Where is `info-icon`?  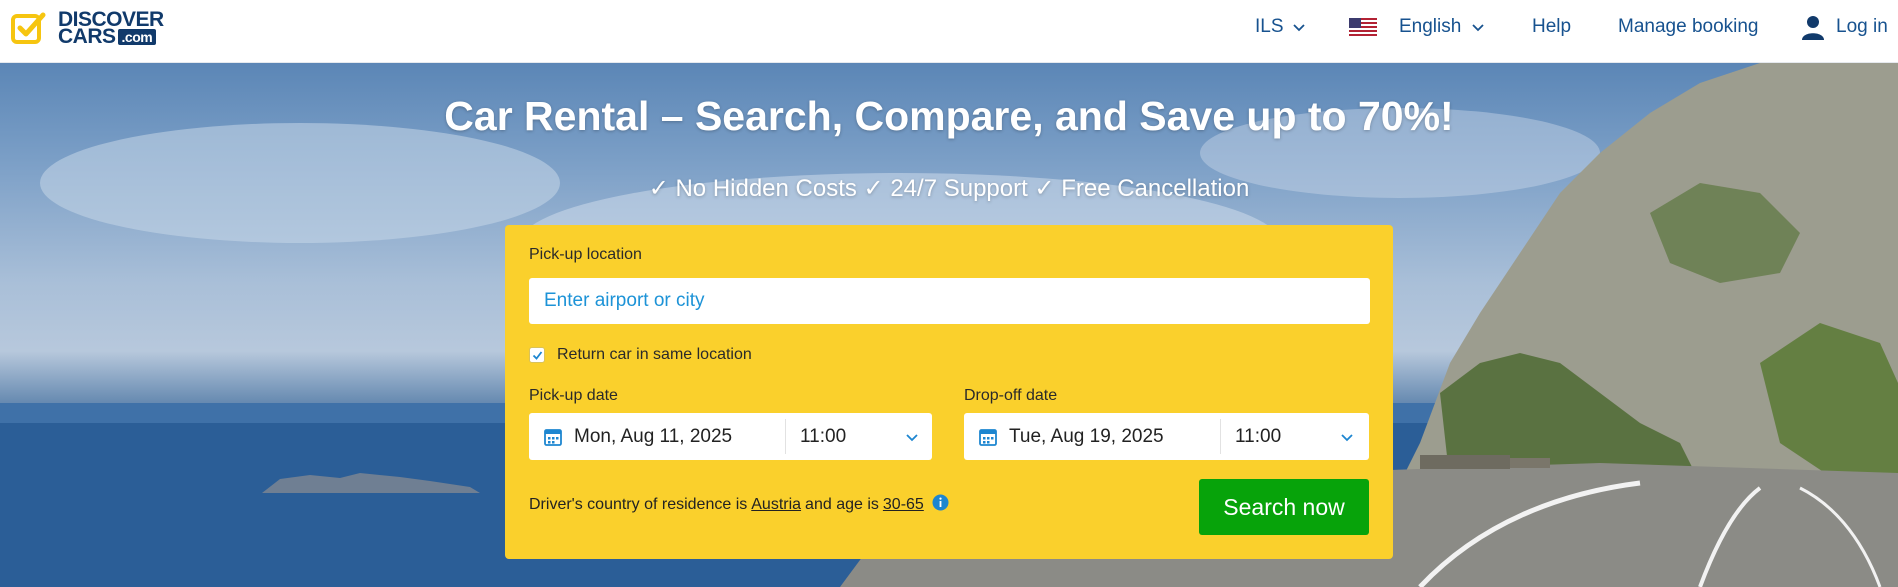 info-icon is located at coordinates (940, 502).